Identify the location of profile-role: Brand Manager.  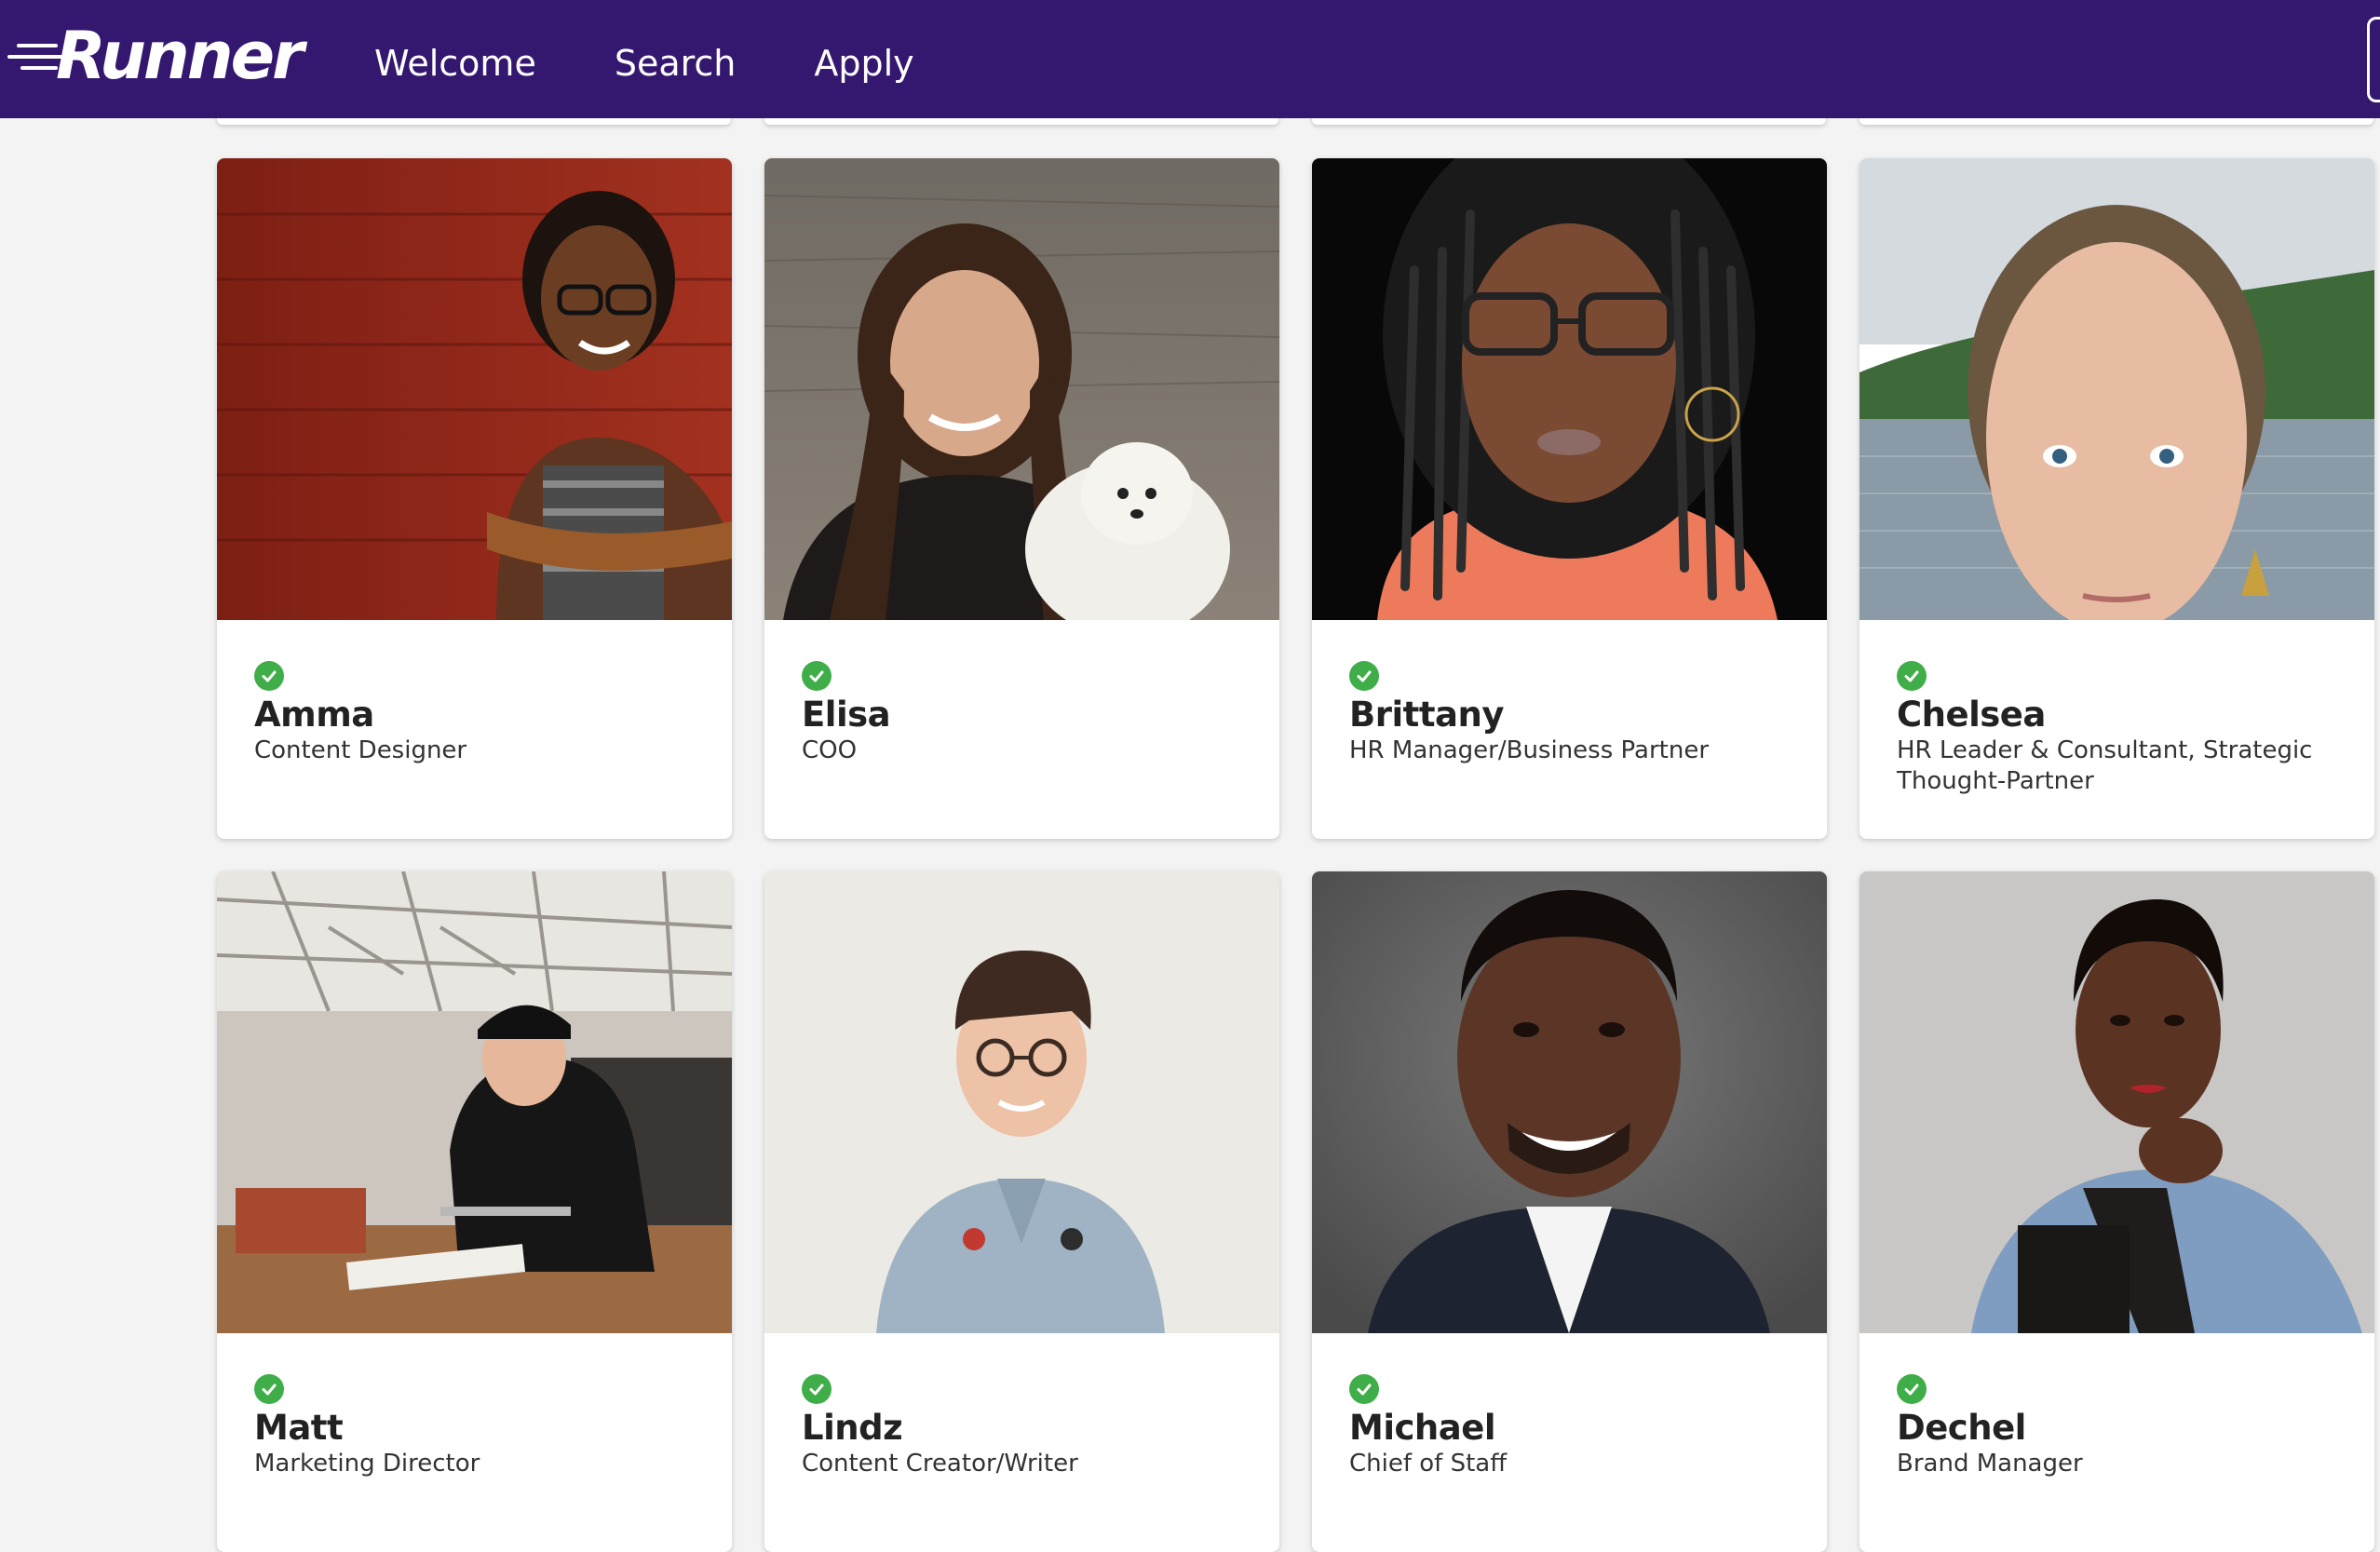
(1990, 1464).